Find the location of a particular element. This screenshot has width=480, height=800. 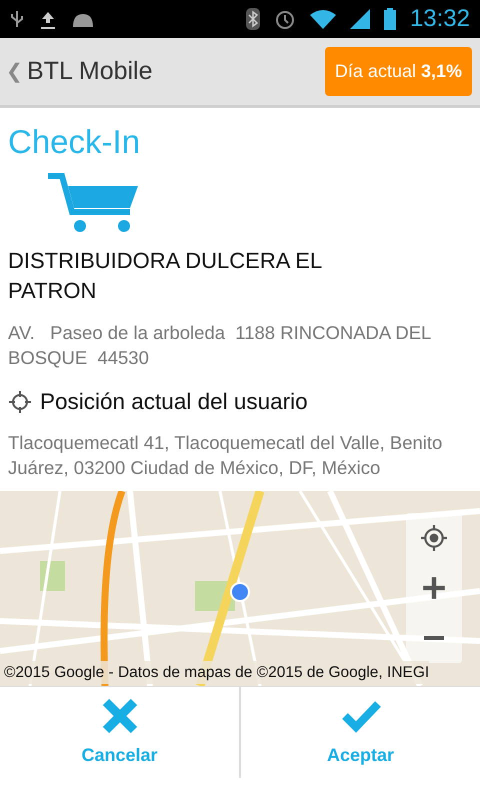

app-title: BTL Mobile is located at coordinates (90, 71).